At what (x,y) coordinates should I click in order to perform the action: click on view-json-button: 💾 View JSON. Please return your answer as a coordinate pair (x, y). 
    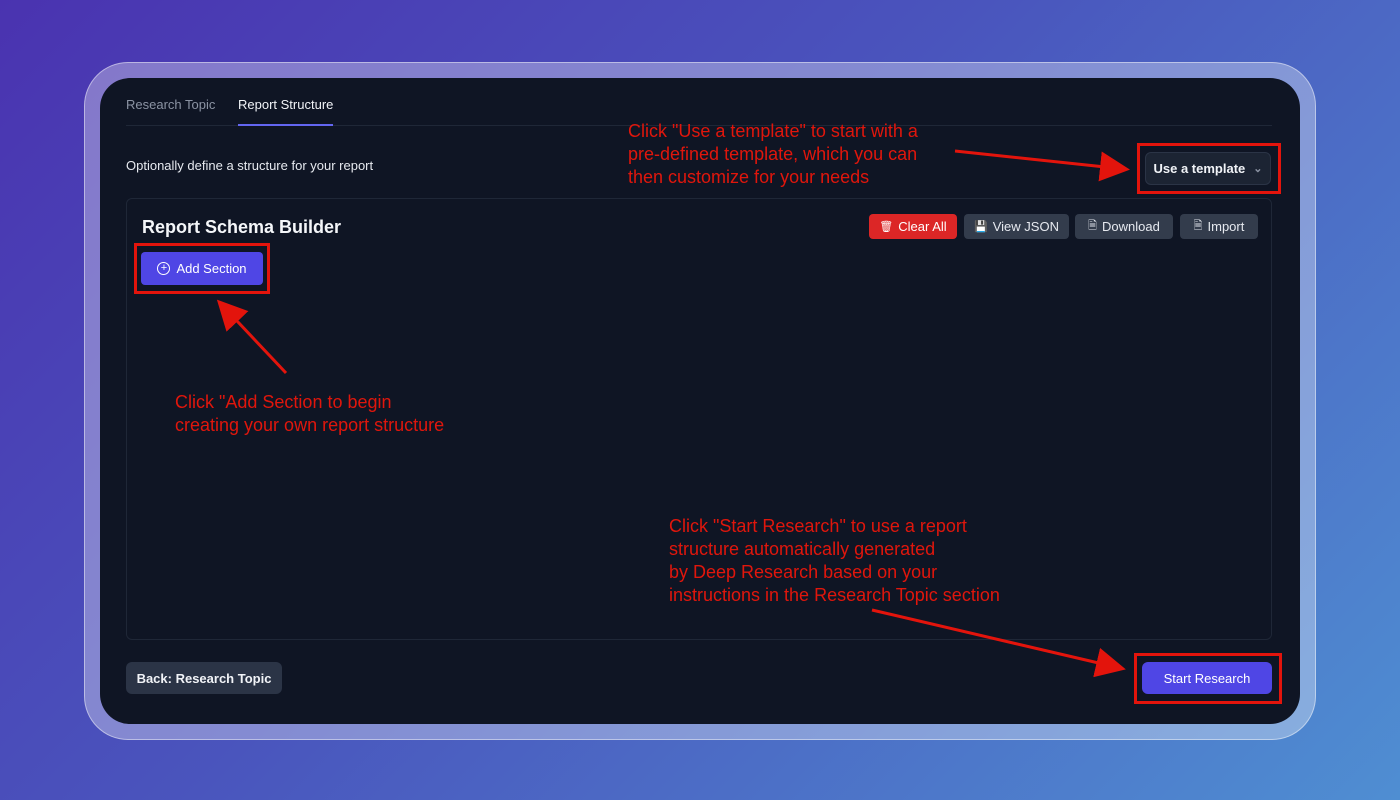
    Looking at the image, I should click on (1016, 226).